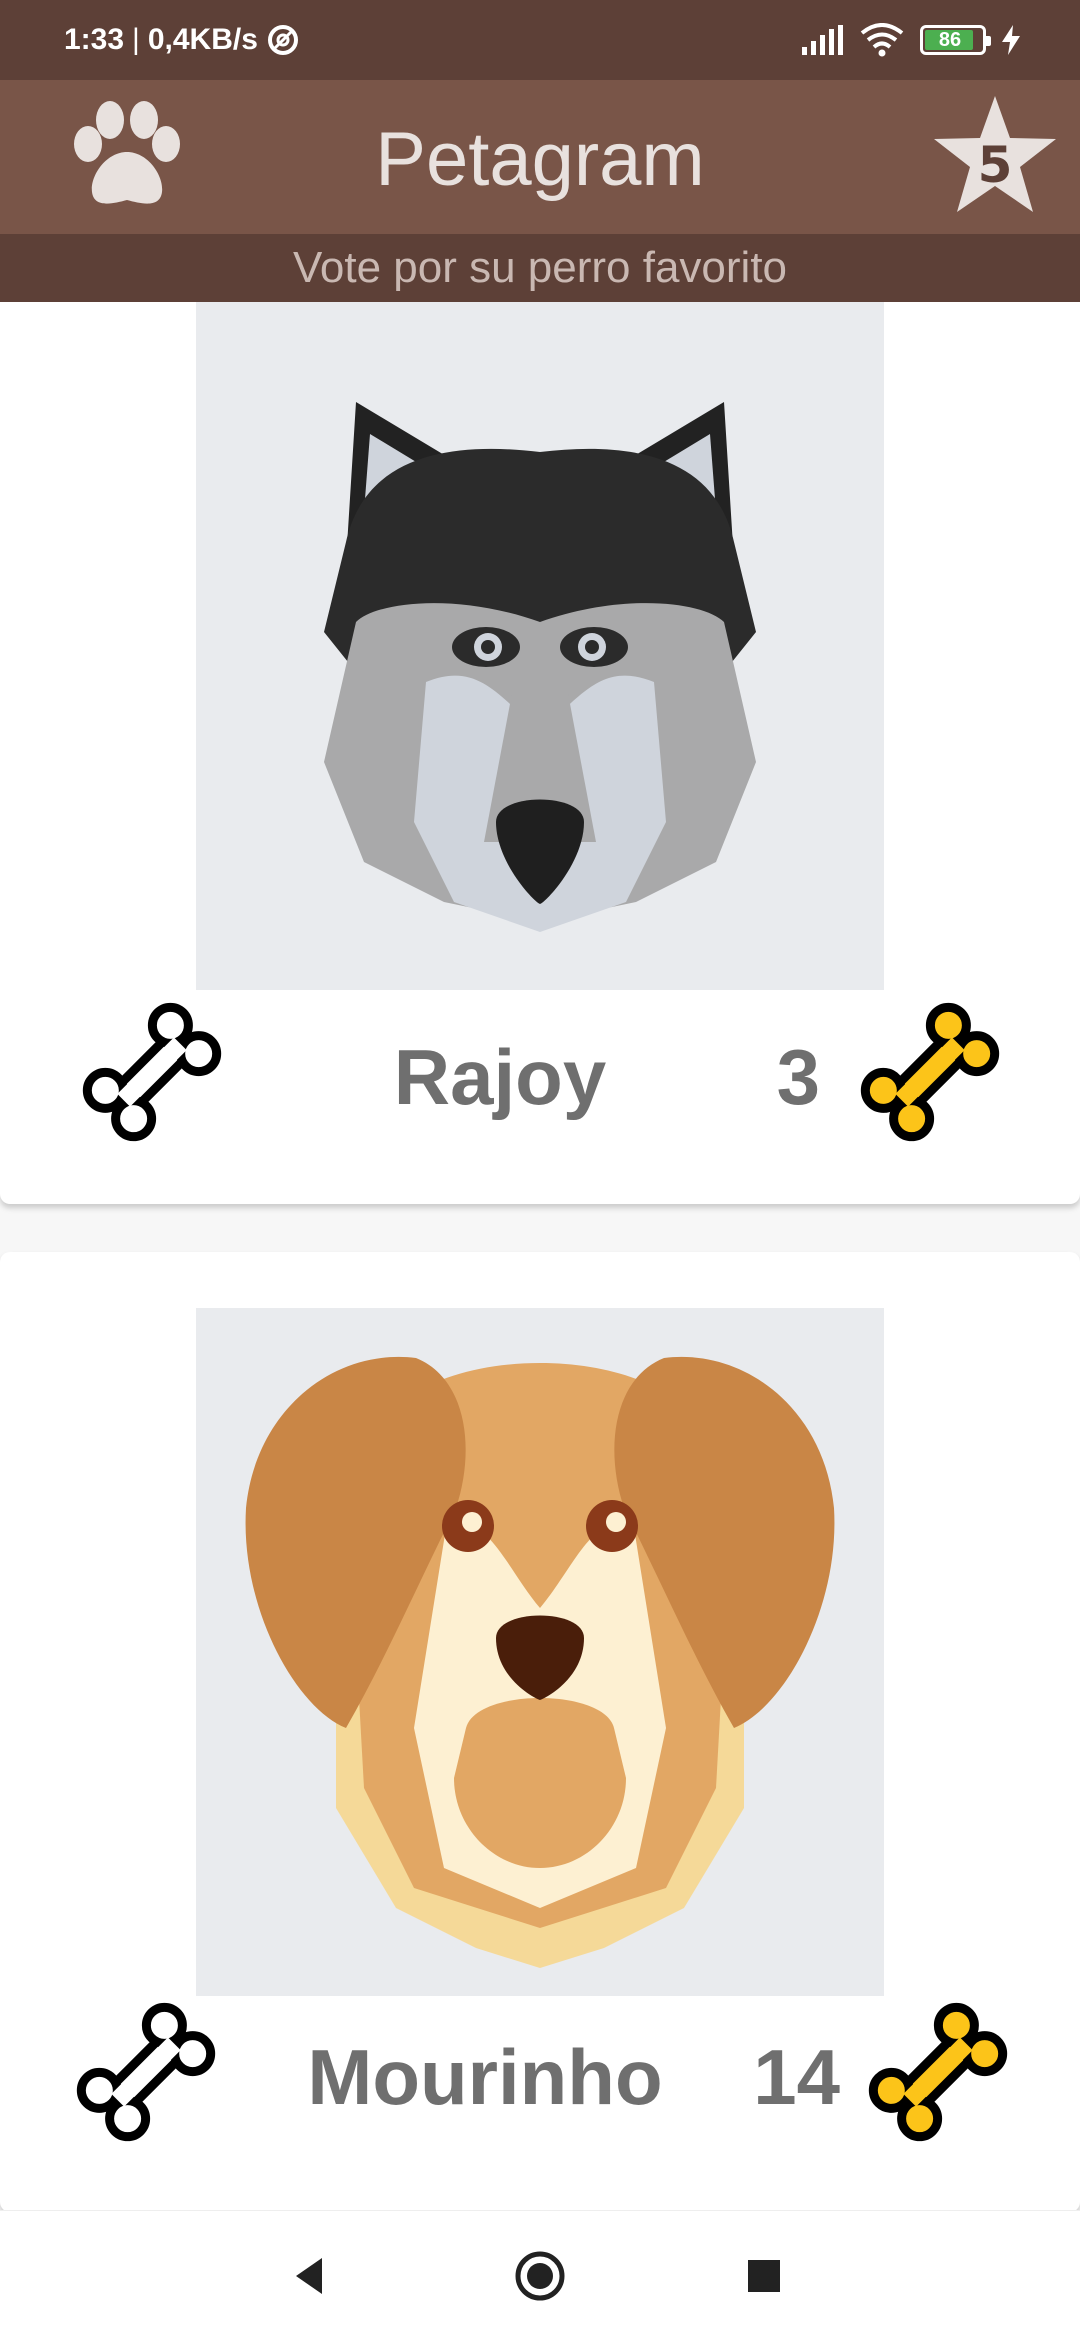 This screenshot has height=2340, width=1080. What do you see at coordinates (911, 40) in the screenshot?
I see `status-right: 86` at bounding box center [911, 40].